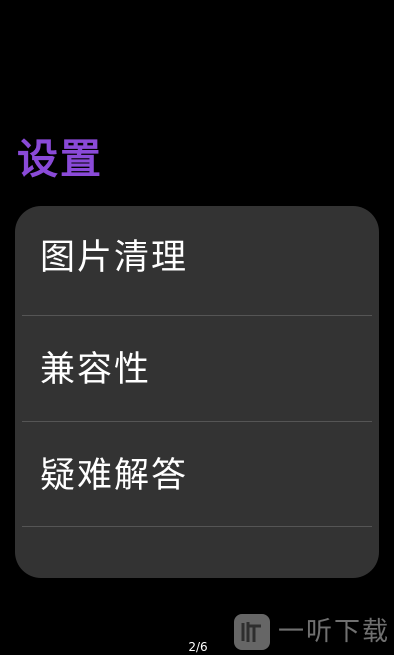  I want to click on page-indicator: 2/6, so click(198, 647).